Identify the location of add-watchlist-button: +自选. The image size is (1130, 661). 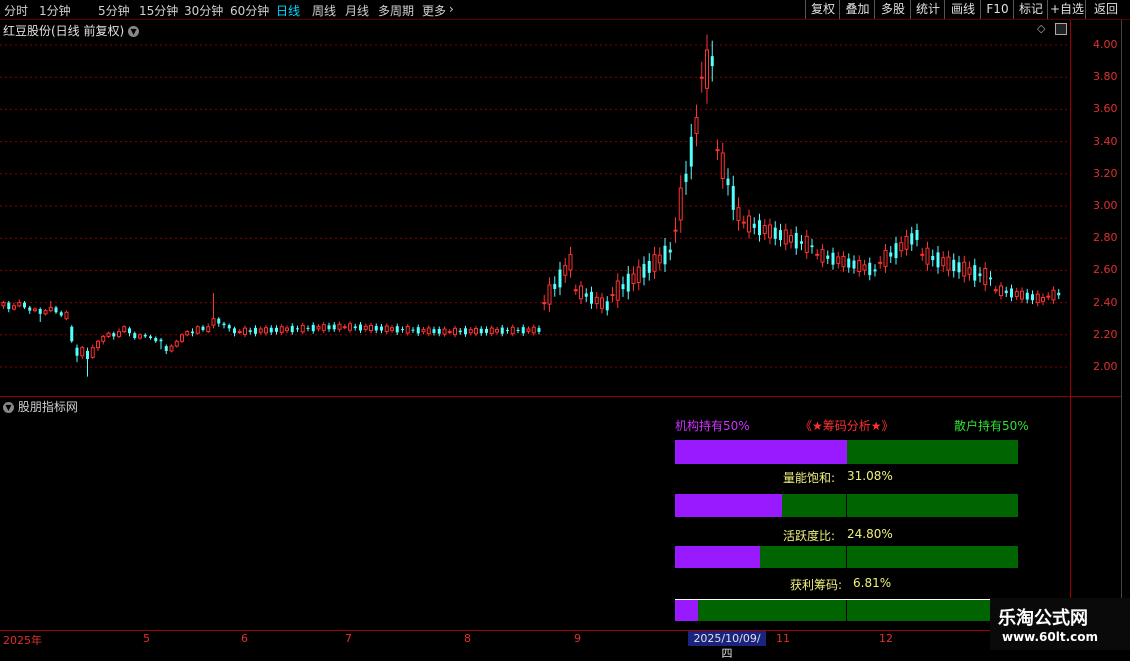
(1066, 9).